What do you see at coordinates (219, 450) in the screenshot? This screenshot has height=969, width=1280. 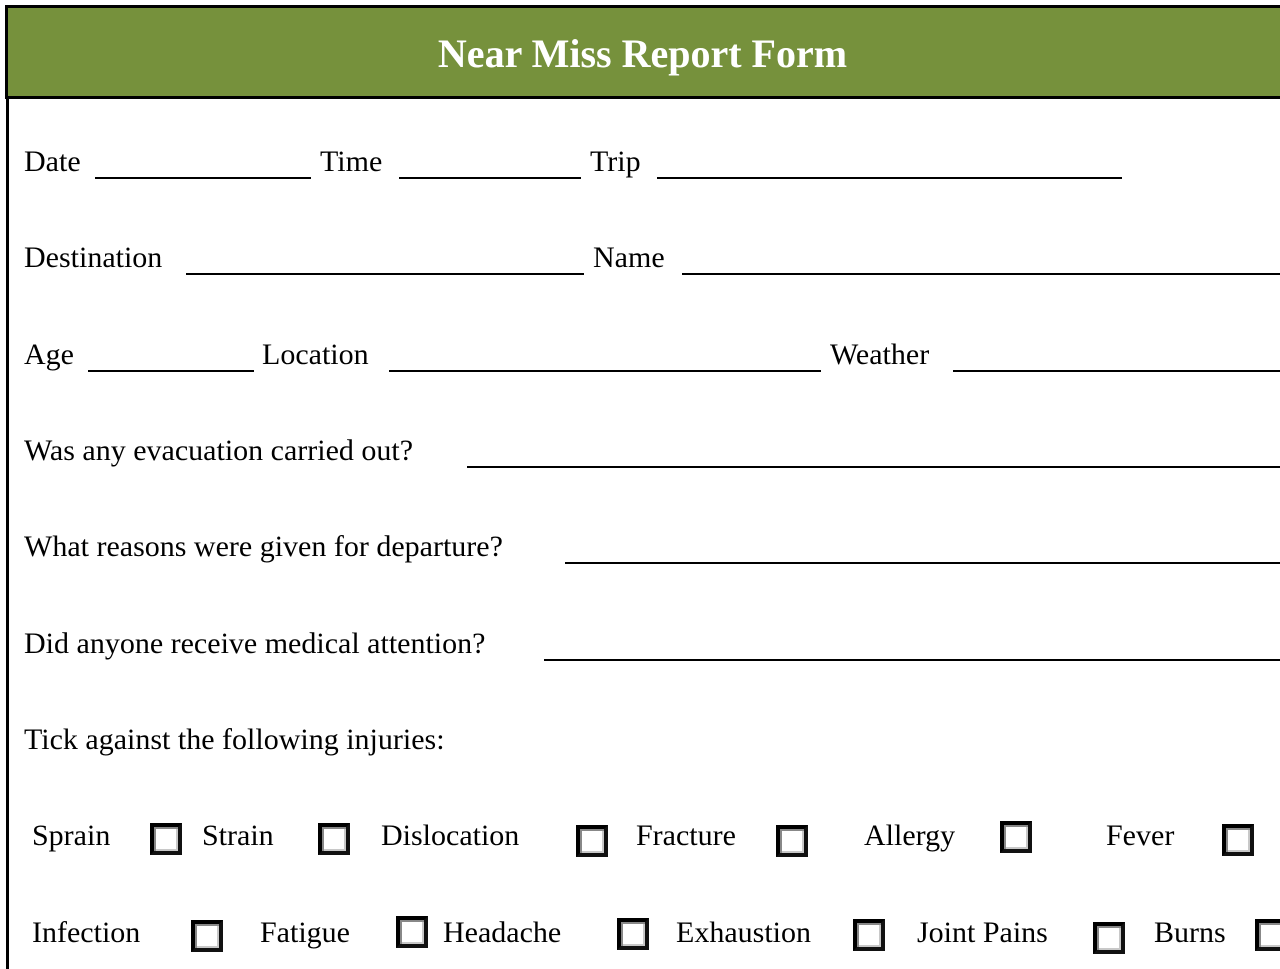 I see `evacuation-label: Was any evacuation carried out?` at bounding box center [219, 450].